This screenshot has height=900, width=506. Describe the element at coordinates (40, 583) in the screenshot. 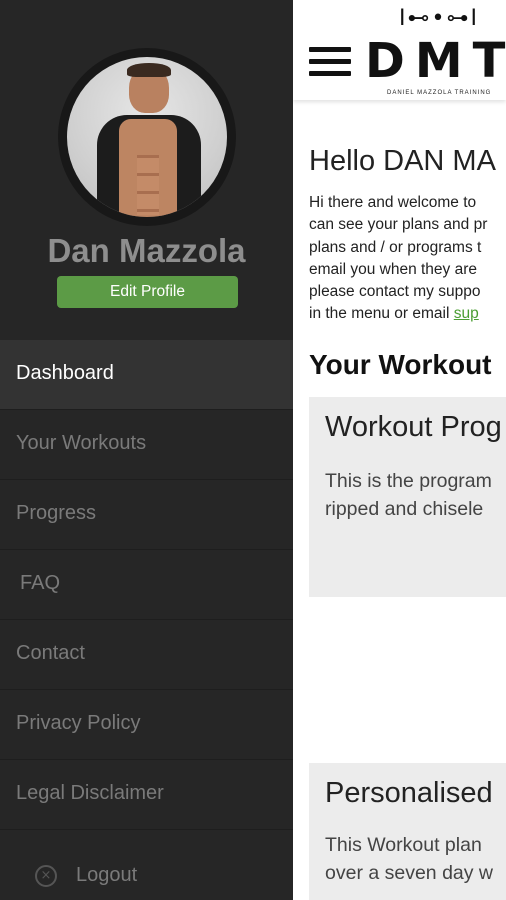

I see `nav-item-label: FAQ` at that location.